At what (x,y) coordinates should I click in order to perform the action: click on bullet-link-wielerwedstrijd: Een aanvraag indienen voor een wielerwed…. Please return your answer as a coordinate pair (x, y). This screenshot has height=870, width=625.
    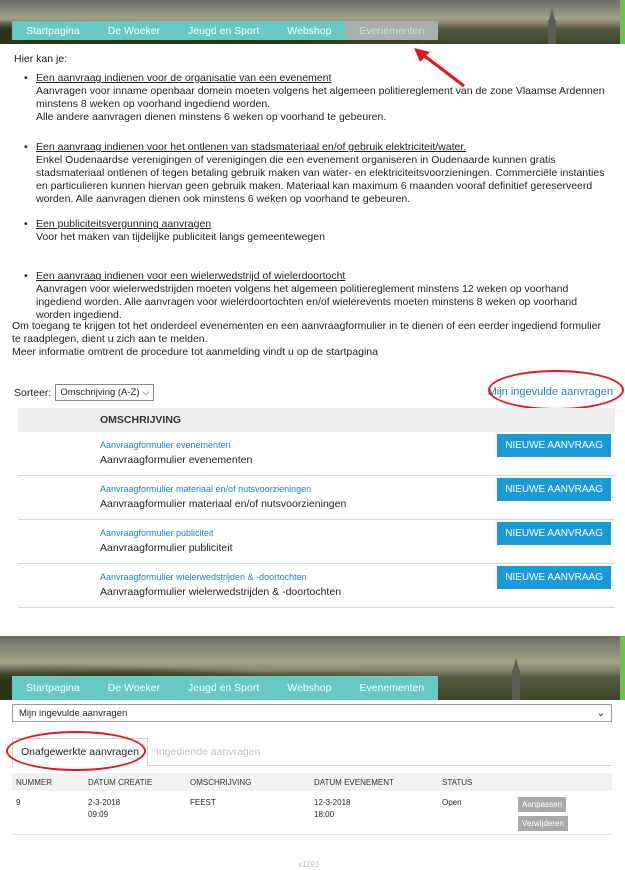
    Looking at the image, I should click on (190, 276).